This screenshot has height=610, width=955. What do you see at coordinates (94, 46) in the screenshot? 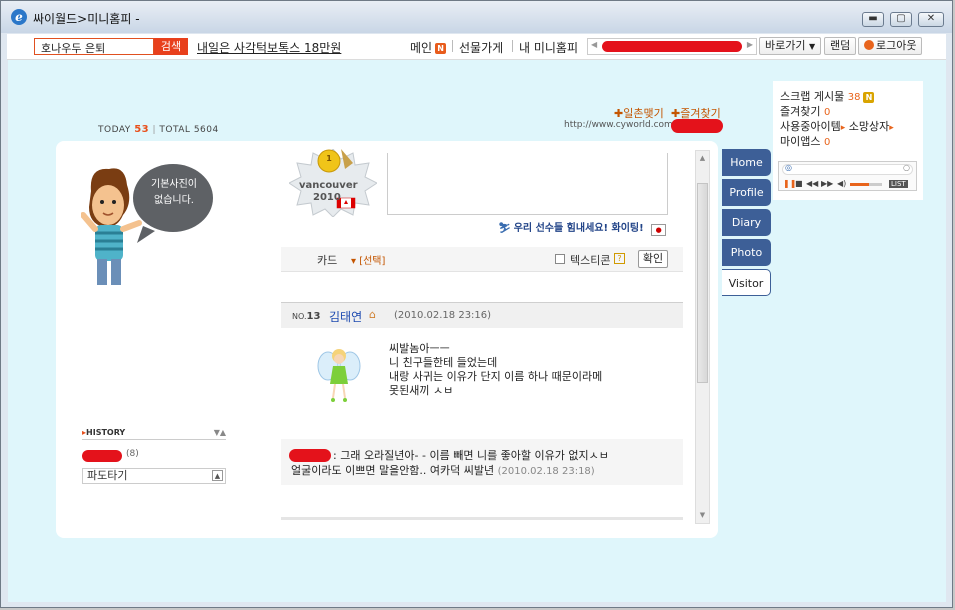
I see `search-input: 호나우두 은퇴` at bounding box center [94, 46].